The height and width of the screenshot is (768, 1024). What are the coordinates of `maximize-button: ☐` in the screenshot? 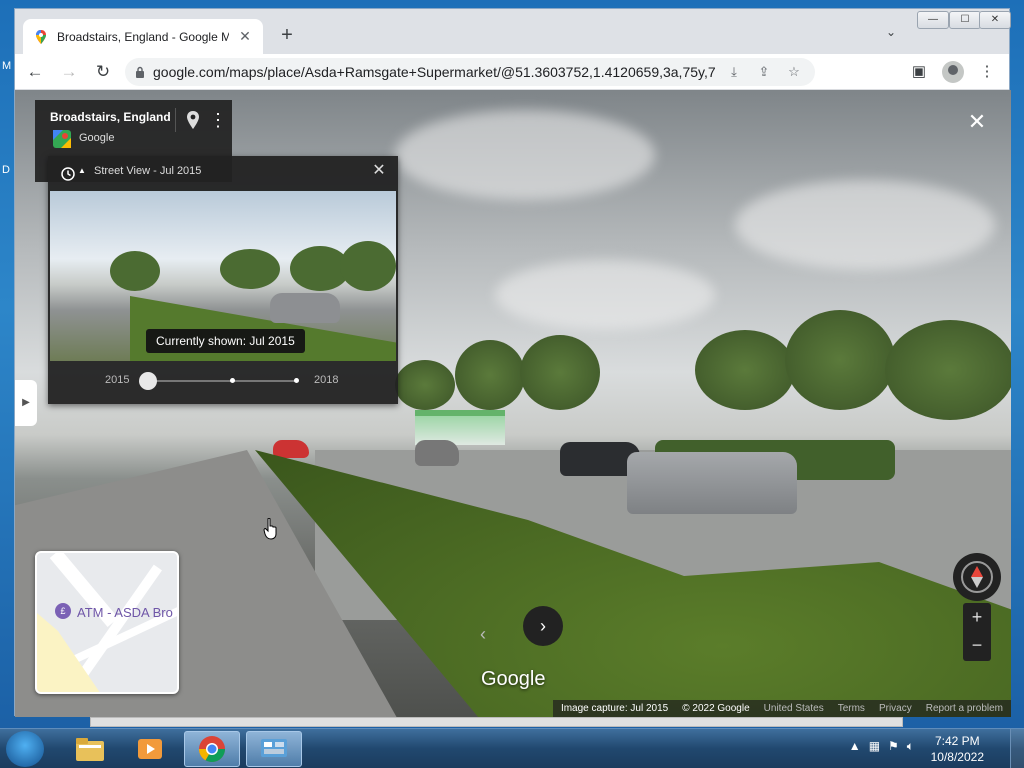 It's located at (965, 20).